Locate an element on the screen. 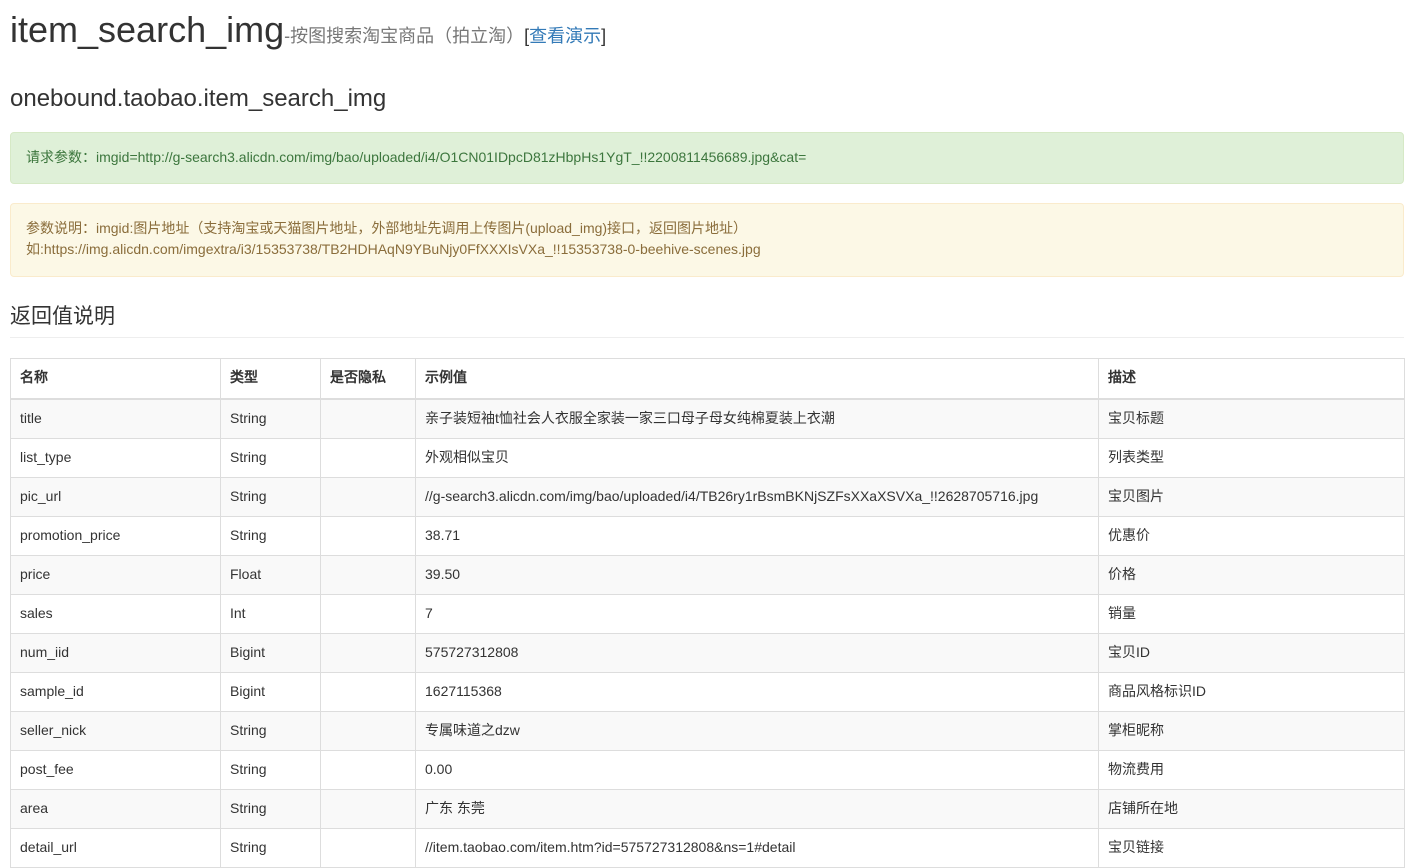  cell-description: 宝贝标题 is located at coordinates (1251, 419).